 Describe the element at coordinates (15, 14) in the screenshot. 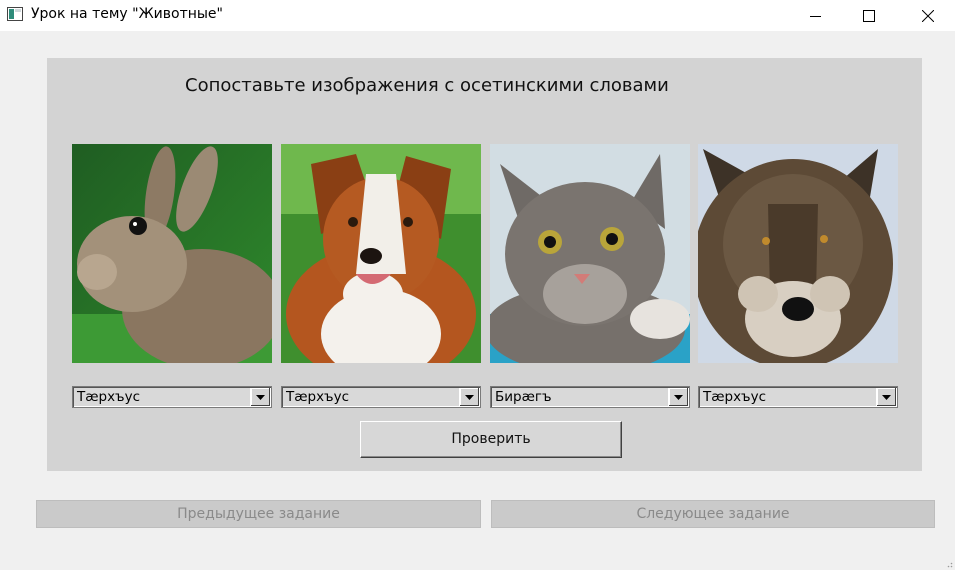

I see `app-icon` at that location.